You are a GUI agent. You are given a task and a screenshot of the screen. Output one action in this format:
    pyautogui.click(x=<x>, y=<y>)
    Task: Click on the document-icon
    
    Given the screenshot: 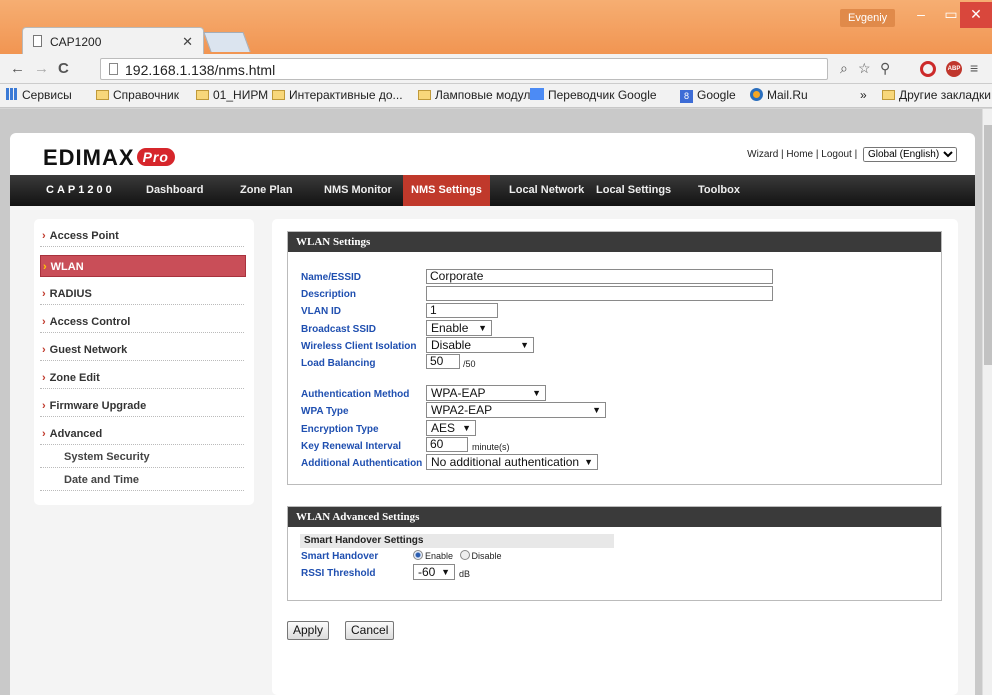 What is the action you would take?
    pyautogui.click(x=37, y=41)
    